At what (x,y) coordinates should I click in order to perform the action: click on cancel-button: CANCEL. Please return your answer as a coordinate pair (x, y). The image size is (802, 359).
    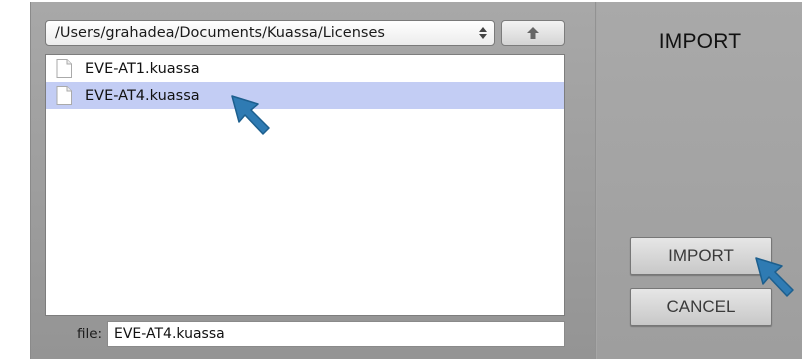
    Looking at the image, I should click on (701, 307).